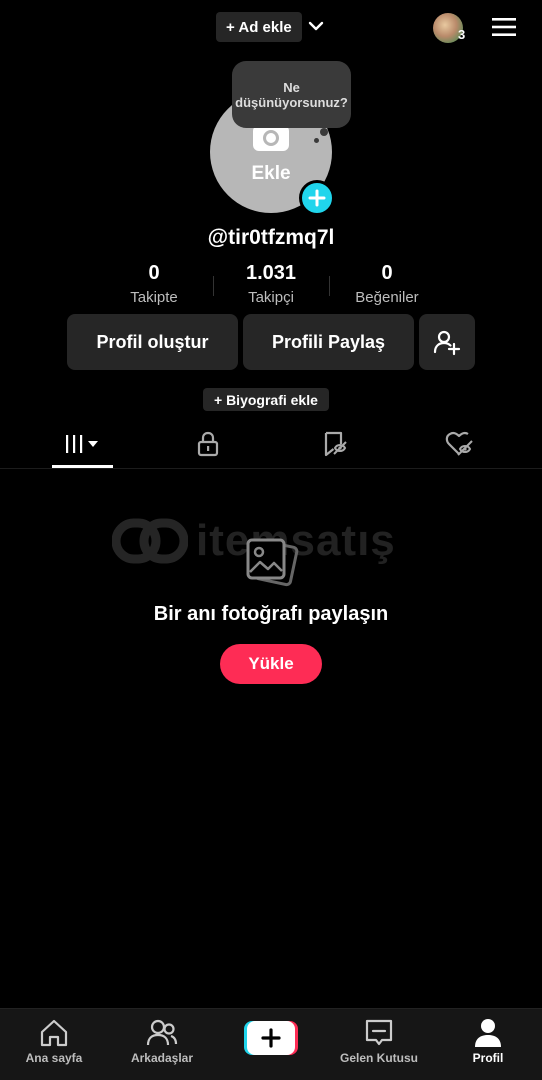  I want to click on tab-liked, so click(460, 444).